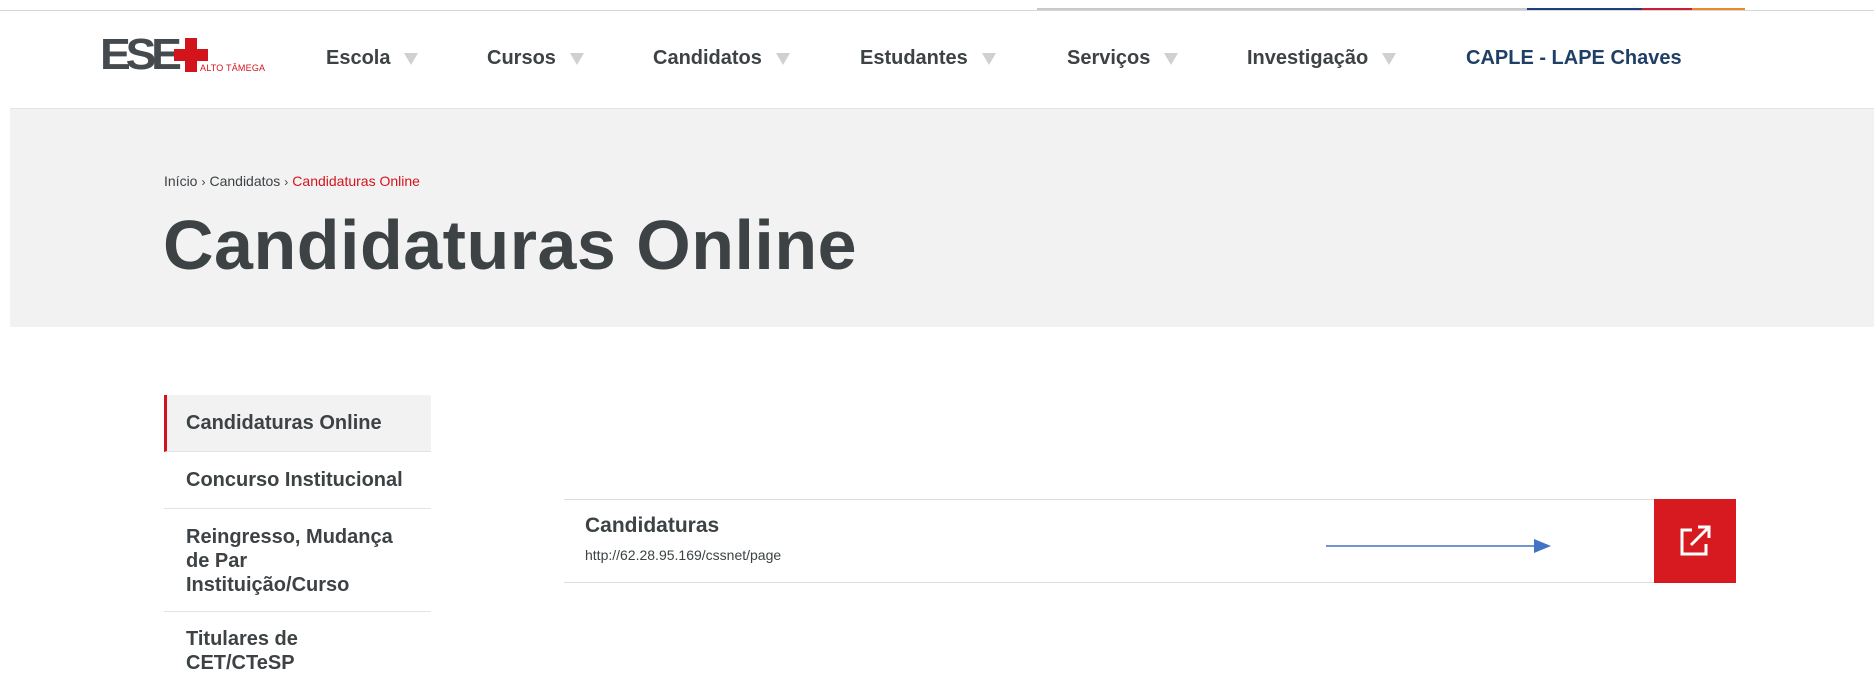 This screenshot has width=1874, height=679. I want to click on nav-item-caple: CAPLE - LAPE Chaves, so click(1574, 58).